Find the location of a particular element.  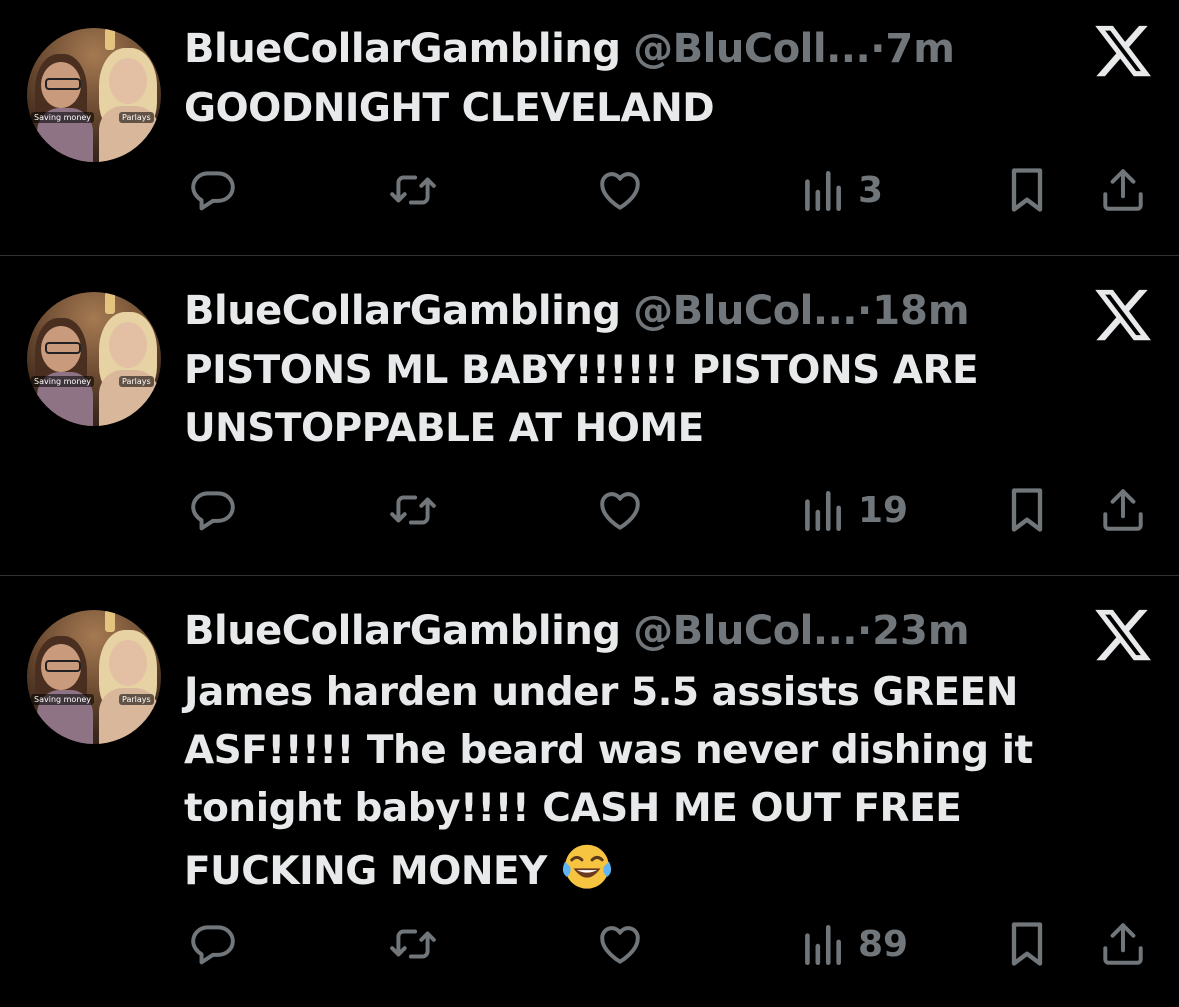

tweet-text: GOODNIGHT CLEVELAND is located at coordinates (449, 108).